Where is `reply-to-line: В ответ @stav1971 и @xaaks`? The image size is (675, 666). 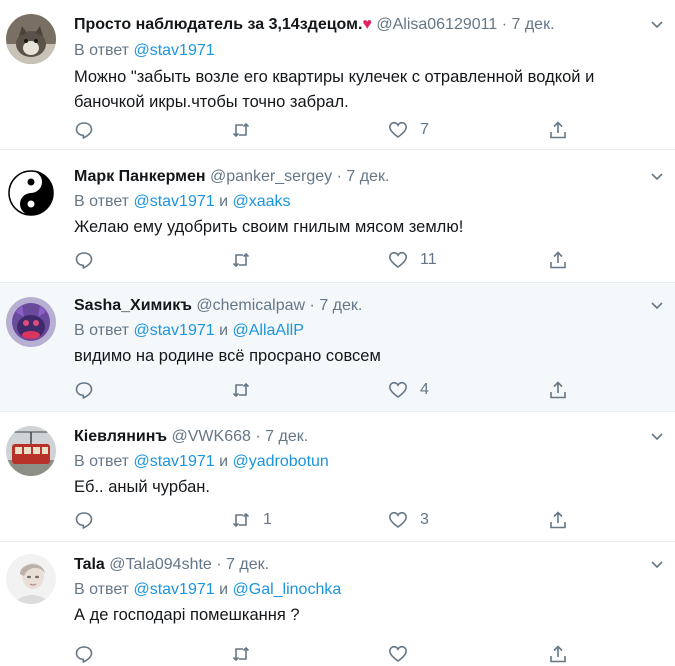 reply-to-line: В ответ @stav1971 и @xaaks is located at coordinates (182, 202).